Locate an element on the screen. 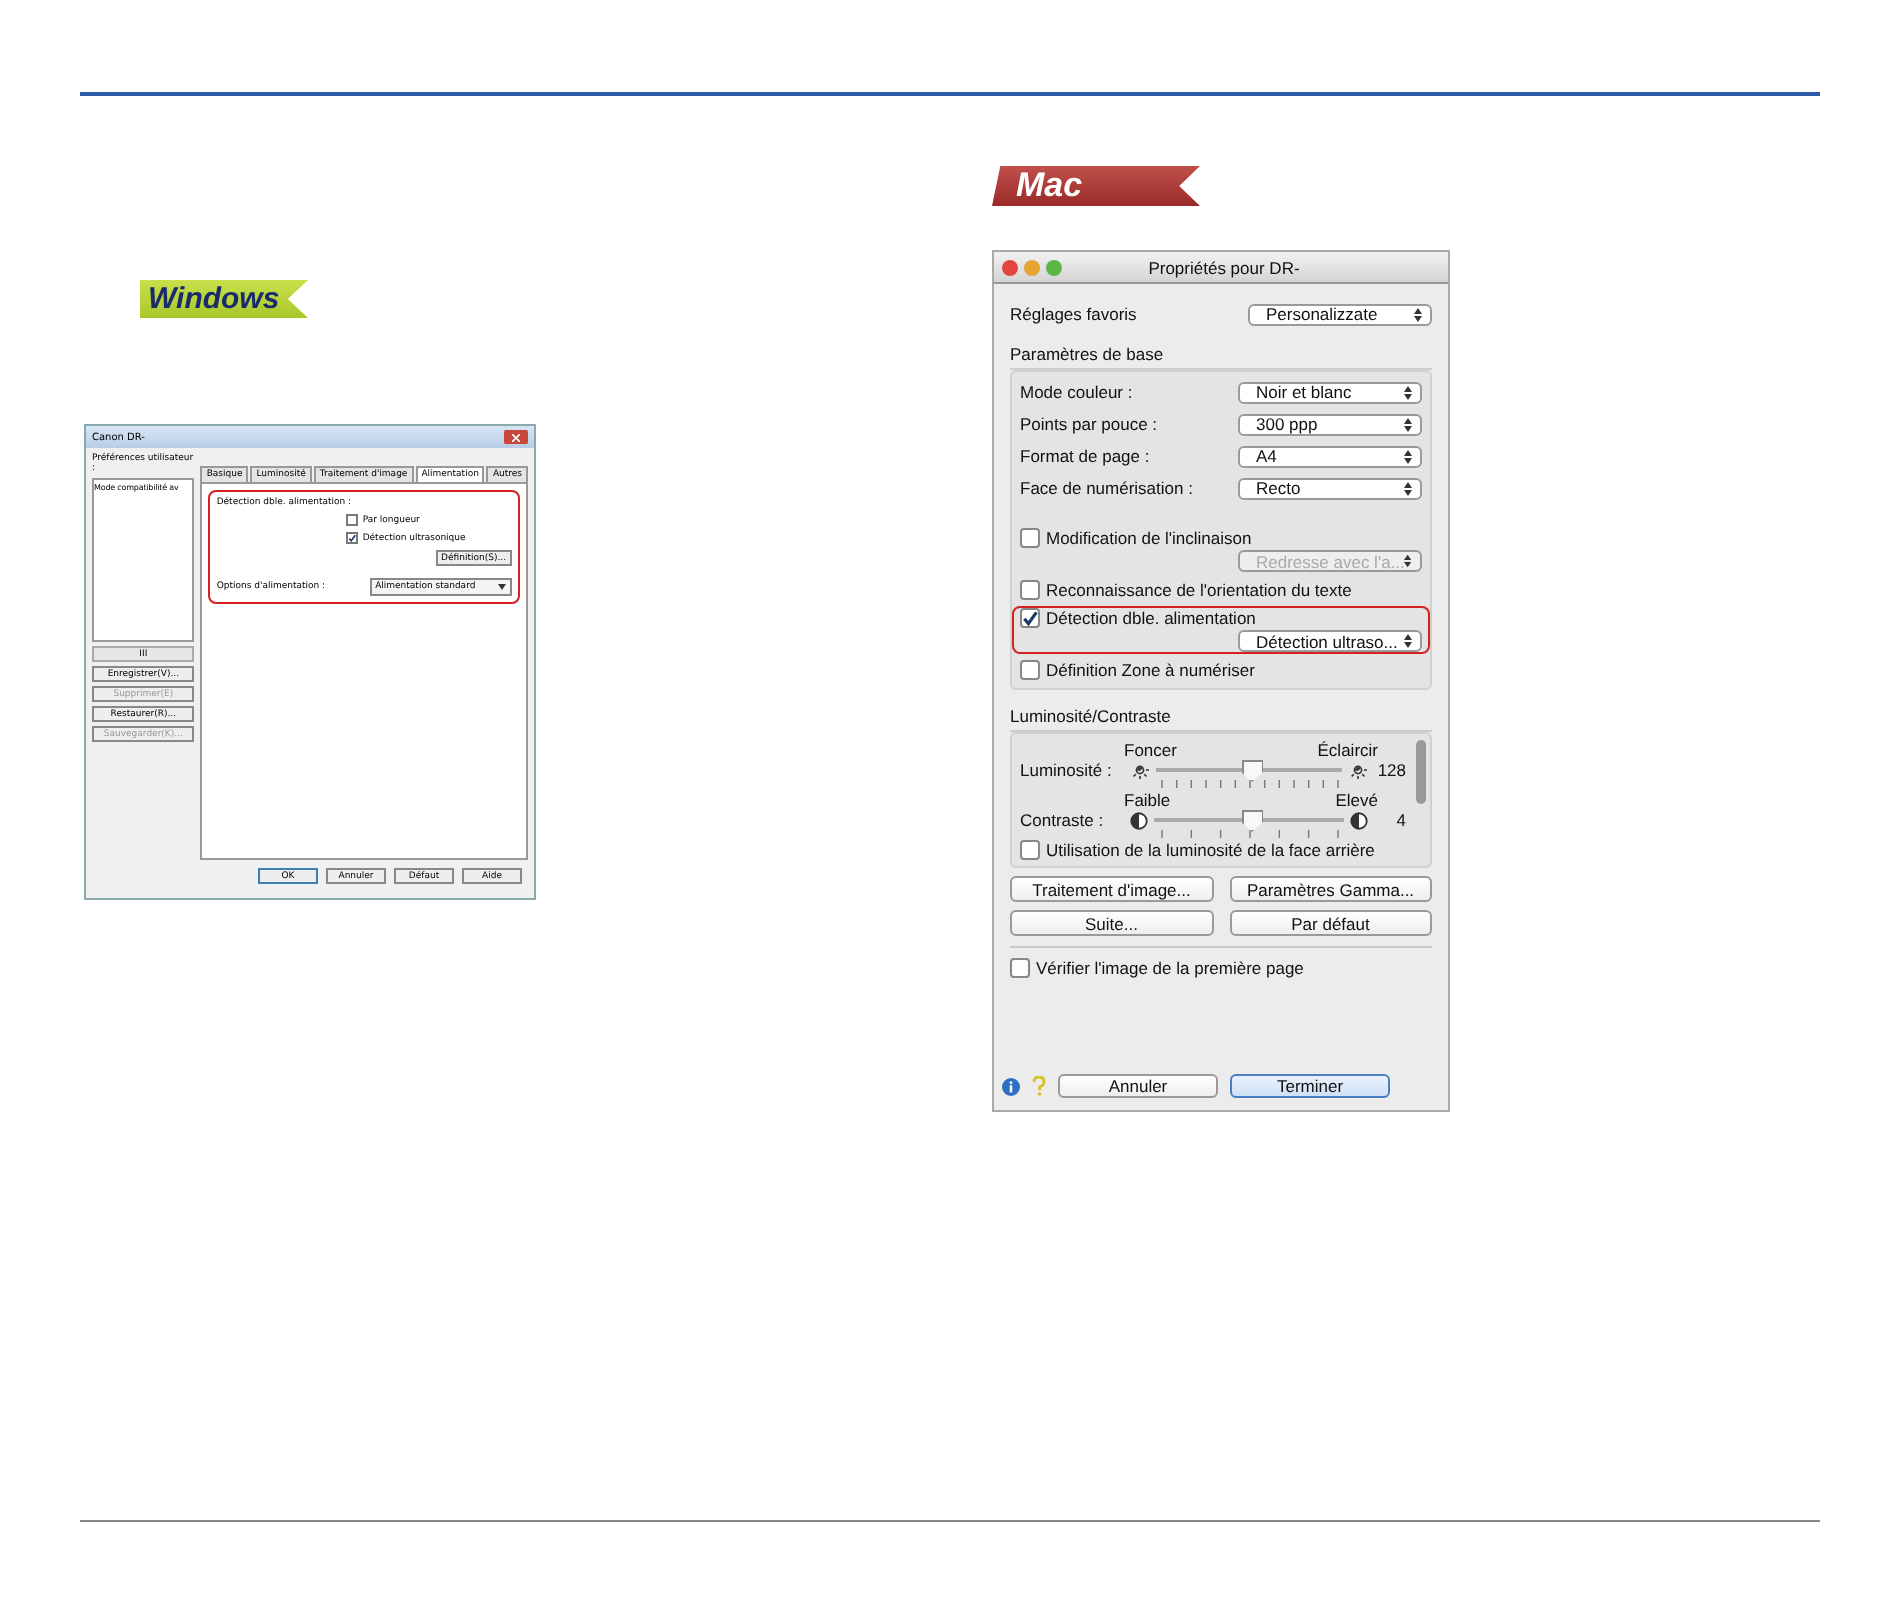  slider-label: Luminosité : is located at coordinates (1067, 770).